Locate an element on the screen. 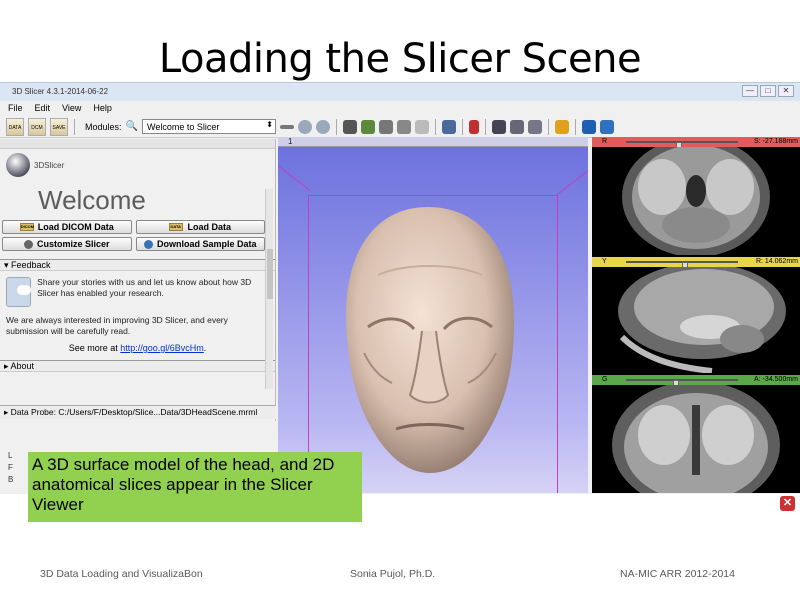 Image resolution: width=800 pixels, height=600 pixels. data-icon: DATA is located at coordinates (176, 227).